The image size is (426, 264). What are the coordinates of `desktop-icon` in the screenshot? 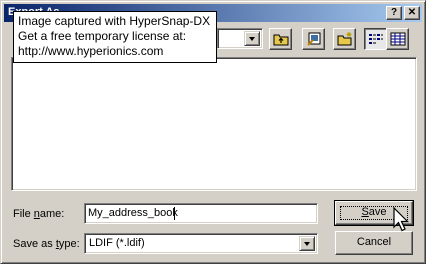 It's located at (314, 39).